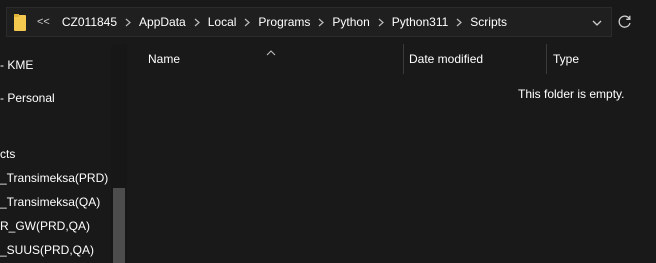 Image resolution: width=656 pixels, height=263 pixels. Describe the element at coordinates (43, 22) in the screenshot. I see `breadcrumb-overflow: <<` at that location.